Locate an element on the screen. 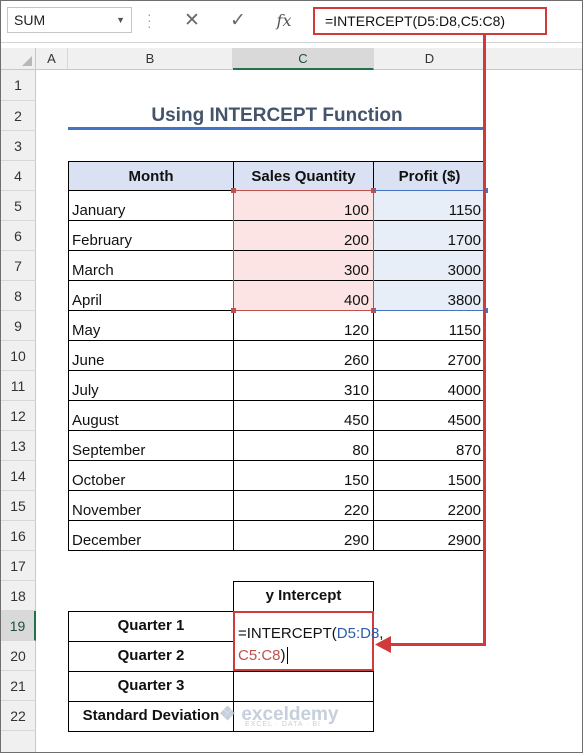  row-header-7: 7 is located at coordinates (18, 266).